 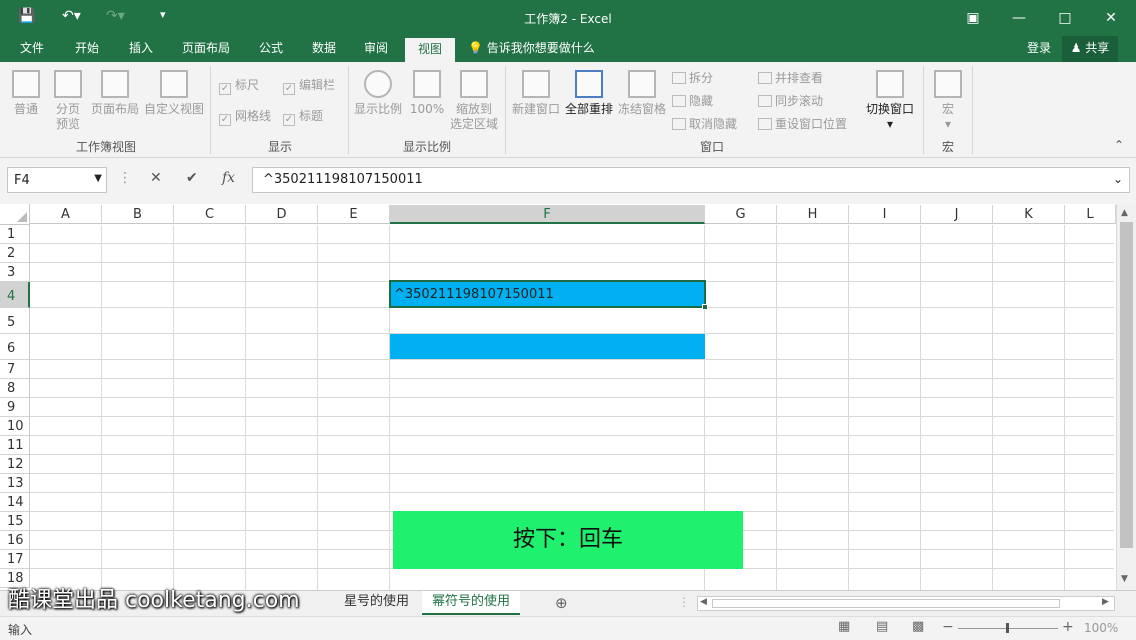 What do you see at coordinates (98, 178) in the screenshot?
I see `chevron-down-icon: ▼` at bounding box center [98, 178].